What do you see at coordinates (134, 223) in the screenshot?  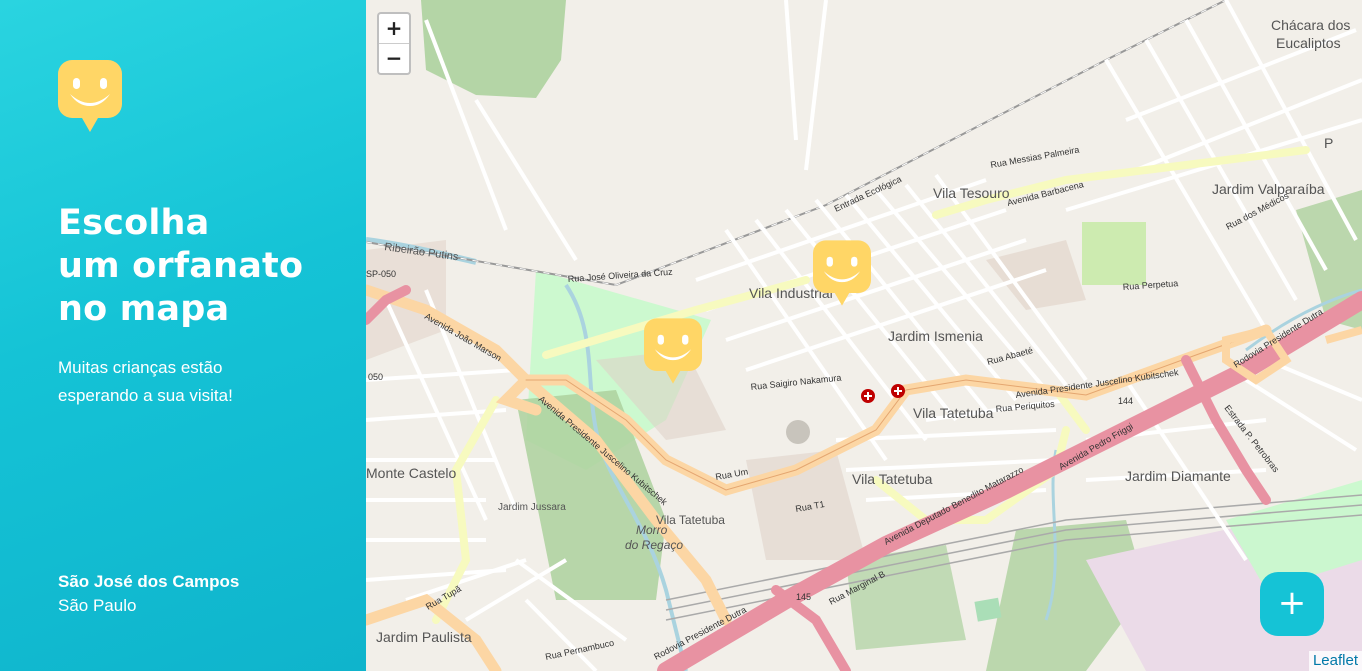 I see `title-line: Escolha` at bounding box center [134, 223].